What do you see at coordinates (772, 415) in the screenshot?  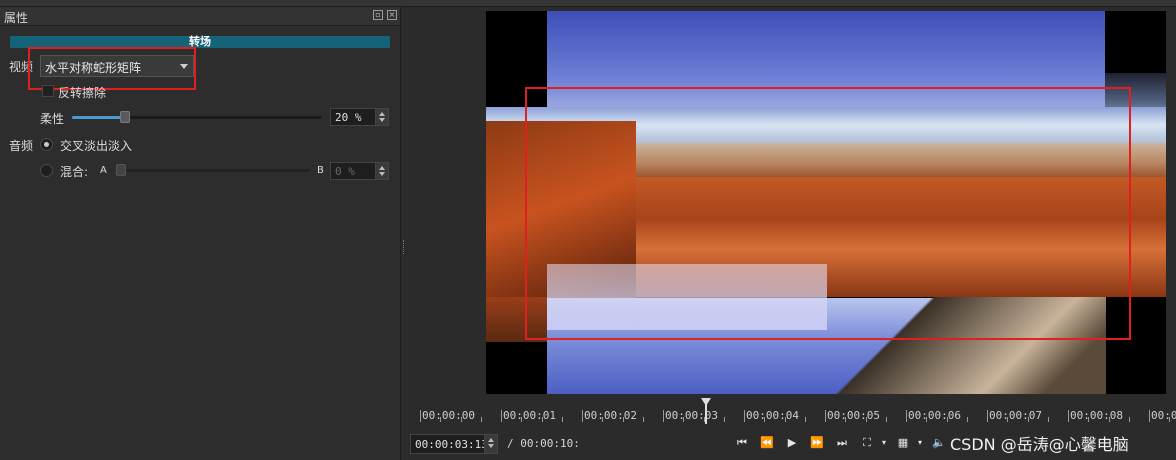 I see `ruler-tick-label: 00:00:04` at bounding box center [772, 415].